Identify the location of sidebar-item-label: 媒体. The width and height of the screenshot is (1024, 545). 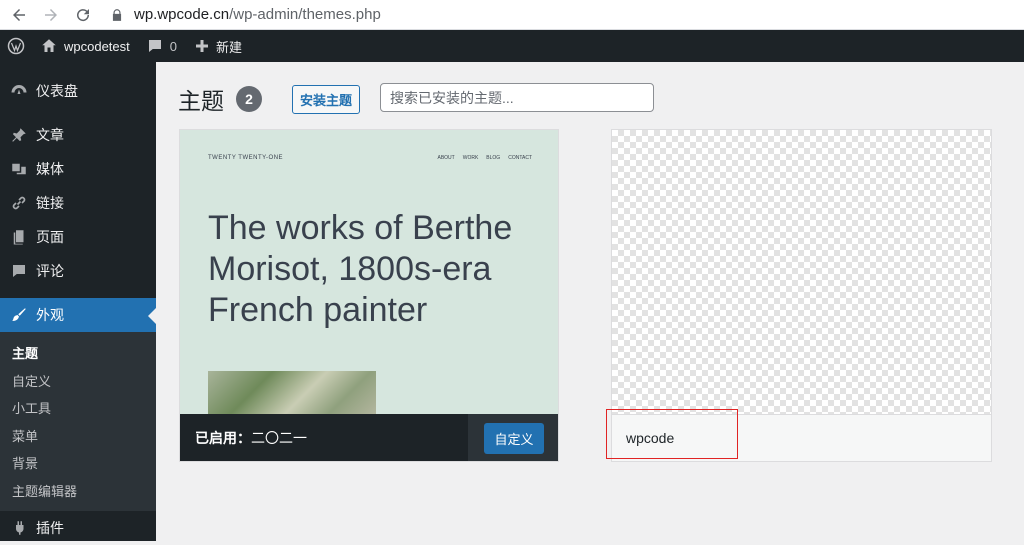
(50, 169).